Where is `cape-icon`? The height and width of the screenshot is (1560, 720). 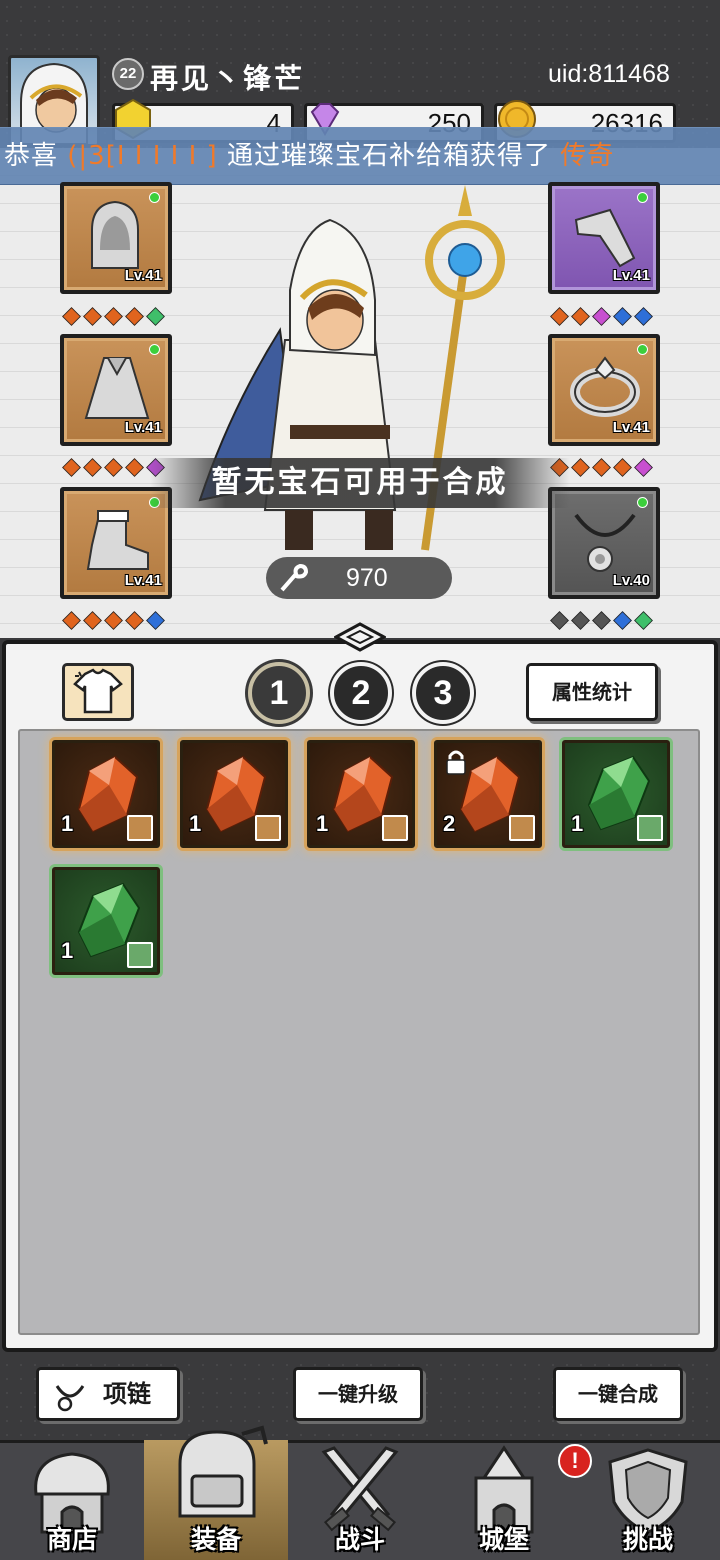
cape-icon is located at coordinates (117, 388).